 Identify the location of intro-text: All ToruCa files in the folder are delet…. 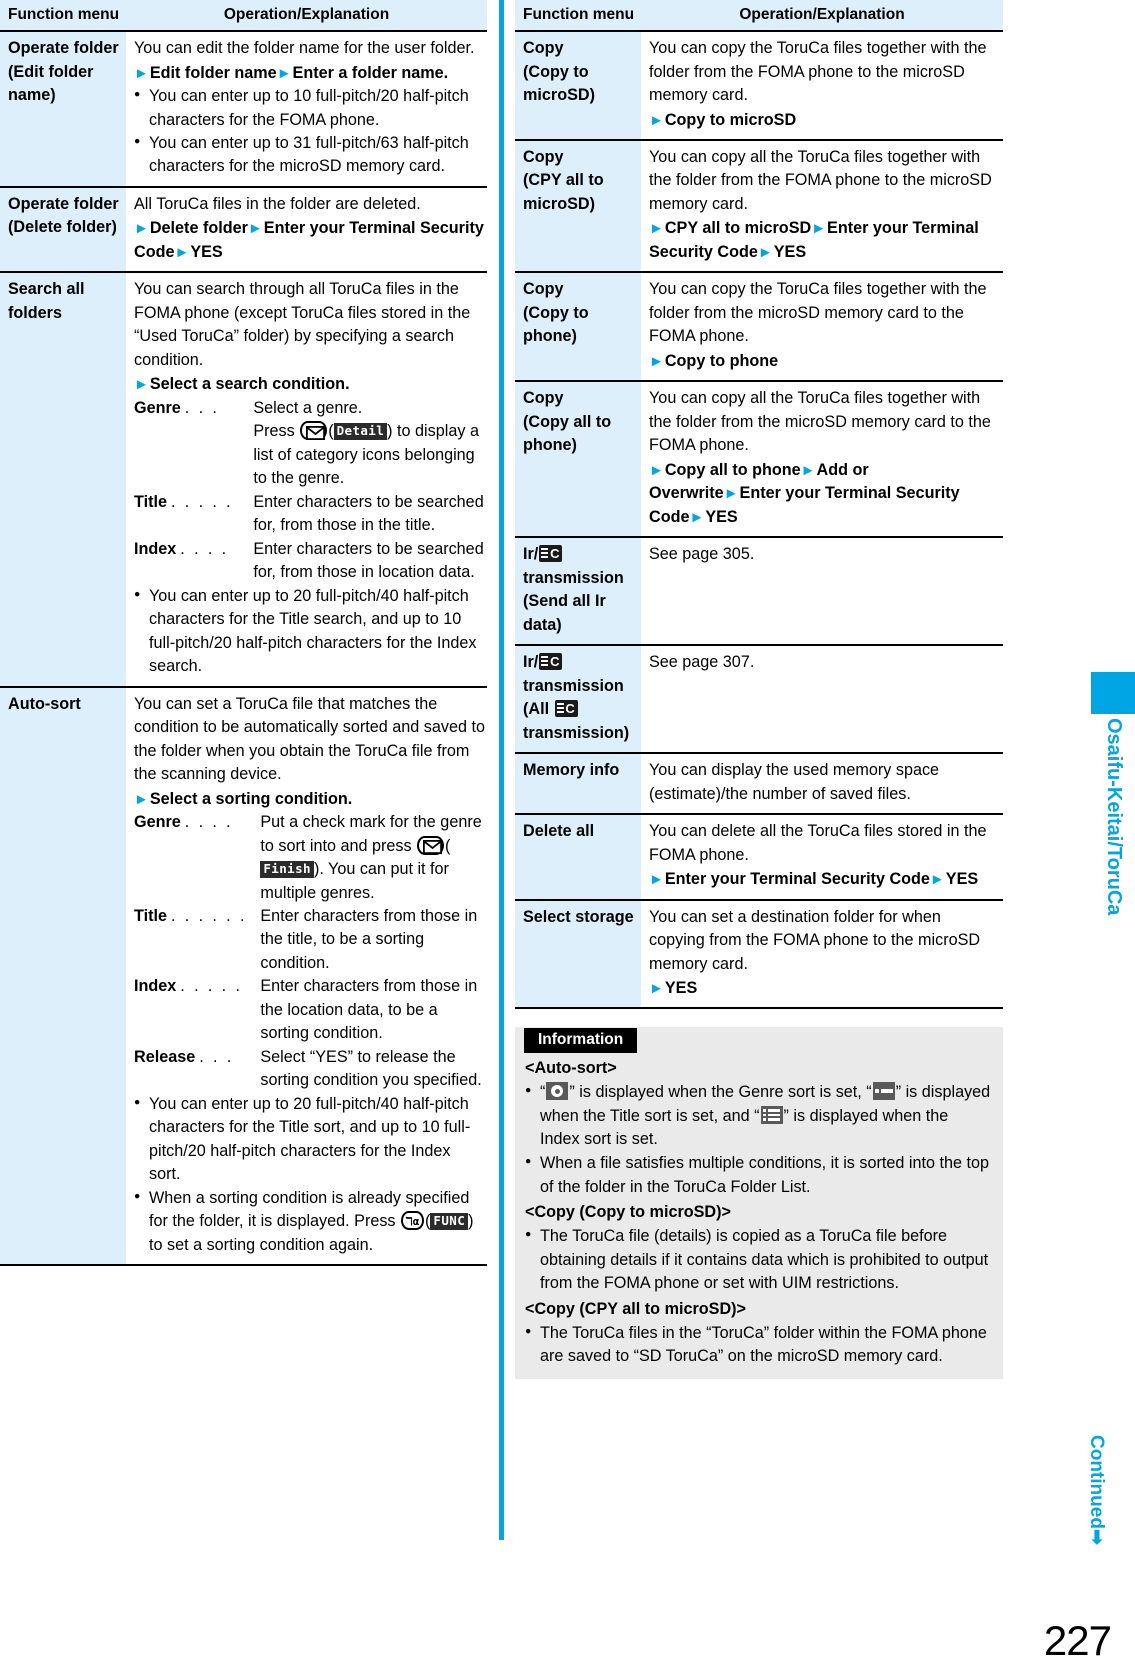
(277, 203).